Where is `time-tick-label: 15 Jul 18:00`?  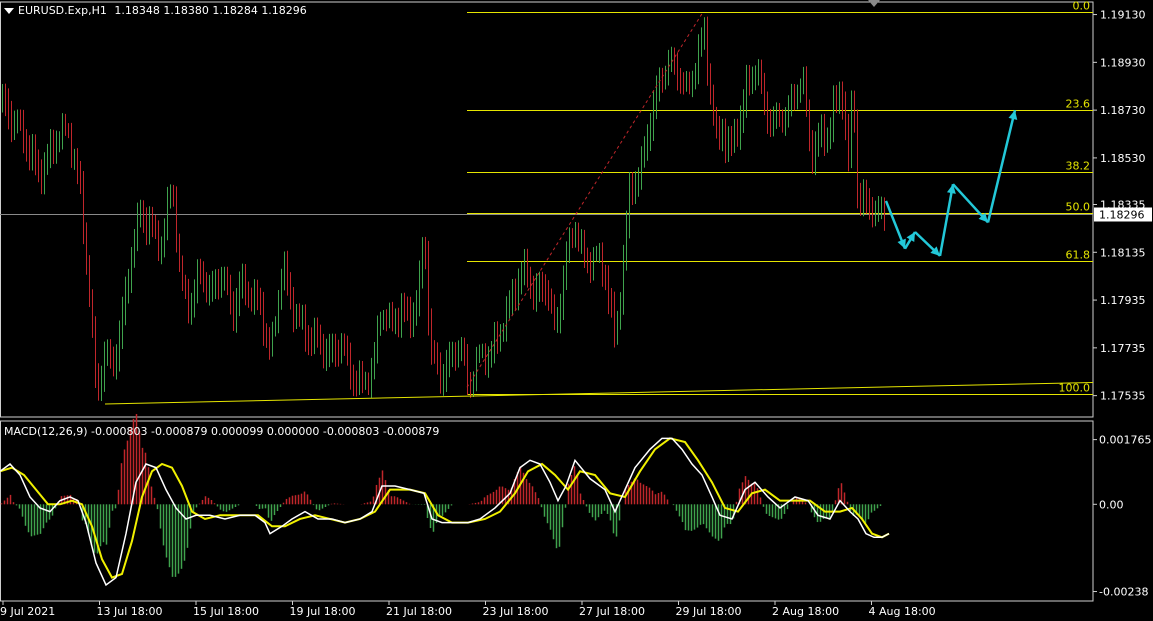
time-tick-label: 15 Jul 18:00 is located at coordinates (226, 611).